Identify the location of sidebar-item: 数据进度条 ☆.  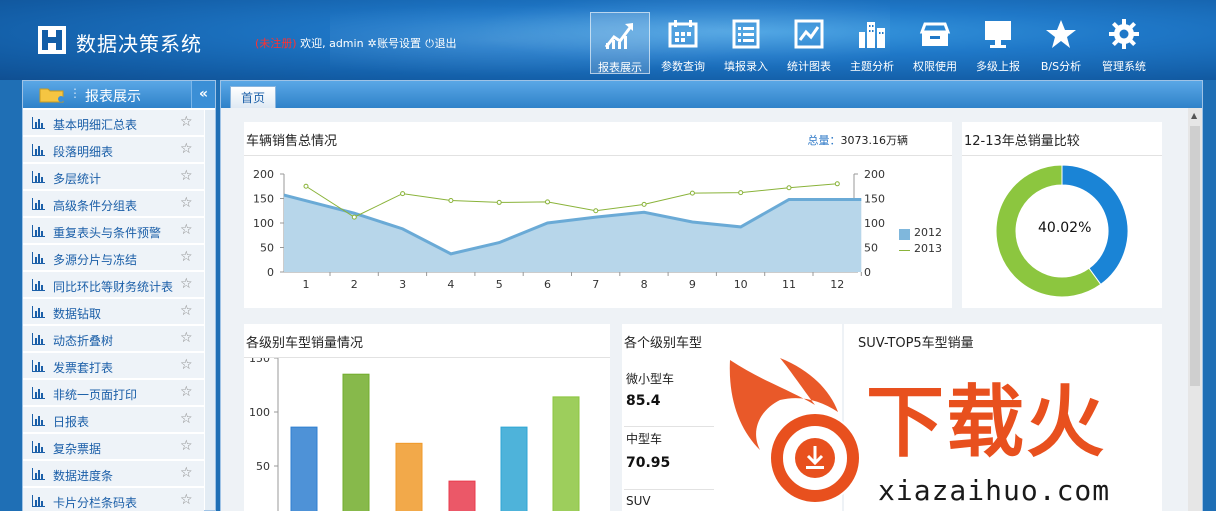
(113, 474).